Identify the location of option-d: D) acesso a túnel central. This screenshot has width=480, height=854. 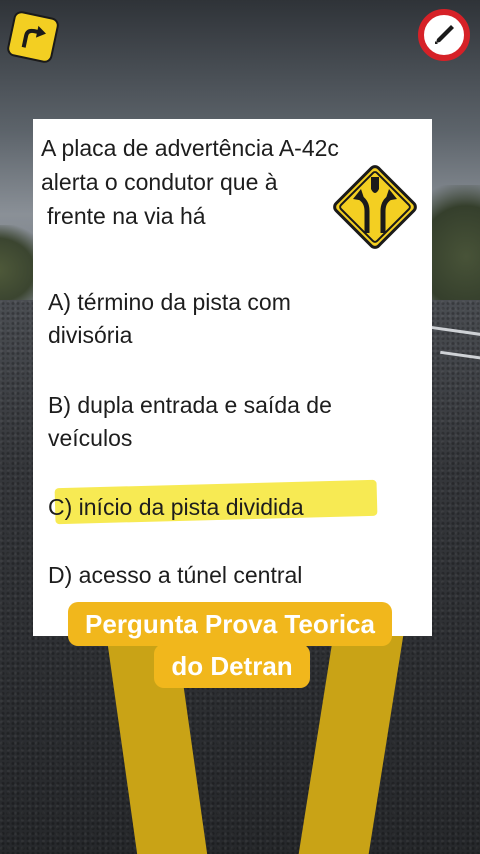
(175, 575).